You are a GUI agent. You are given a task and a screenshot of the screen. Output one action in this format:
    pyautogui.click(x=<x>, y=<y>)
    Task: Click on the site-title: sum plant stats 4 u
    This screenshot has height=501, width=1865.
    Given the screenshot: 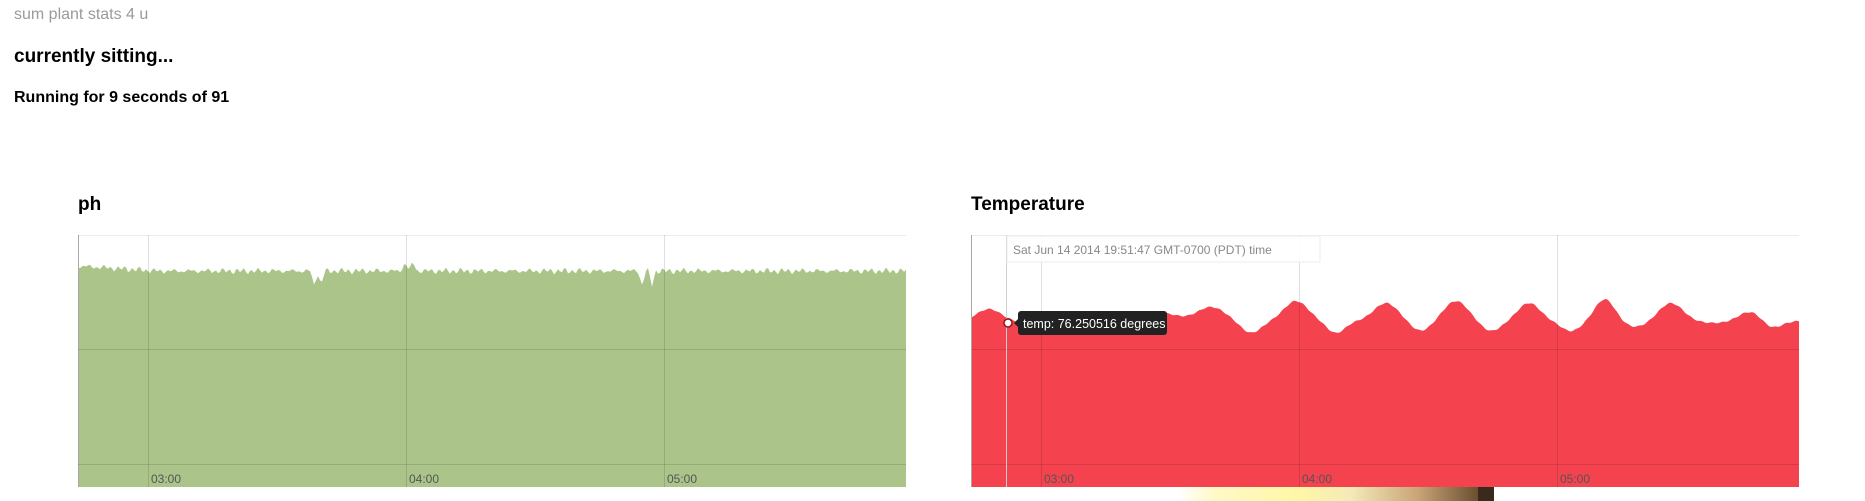 What is the action you would take?
    pyautogui.click(x=81, y=14)
    